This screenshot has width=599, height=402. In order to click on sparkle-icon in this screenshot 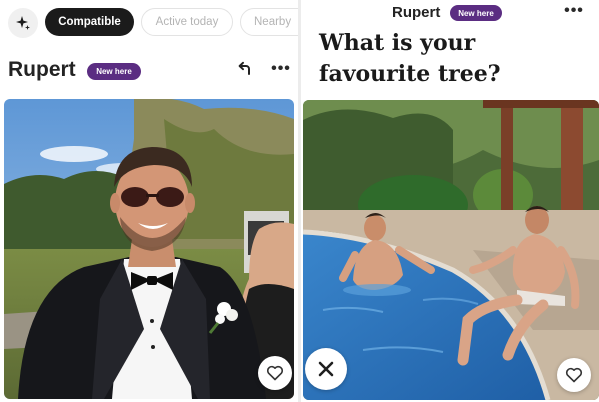, I will do `click(23, 23)`.